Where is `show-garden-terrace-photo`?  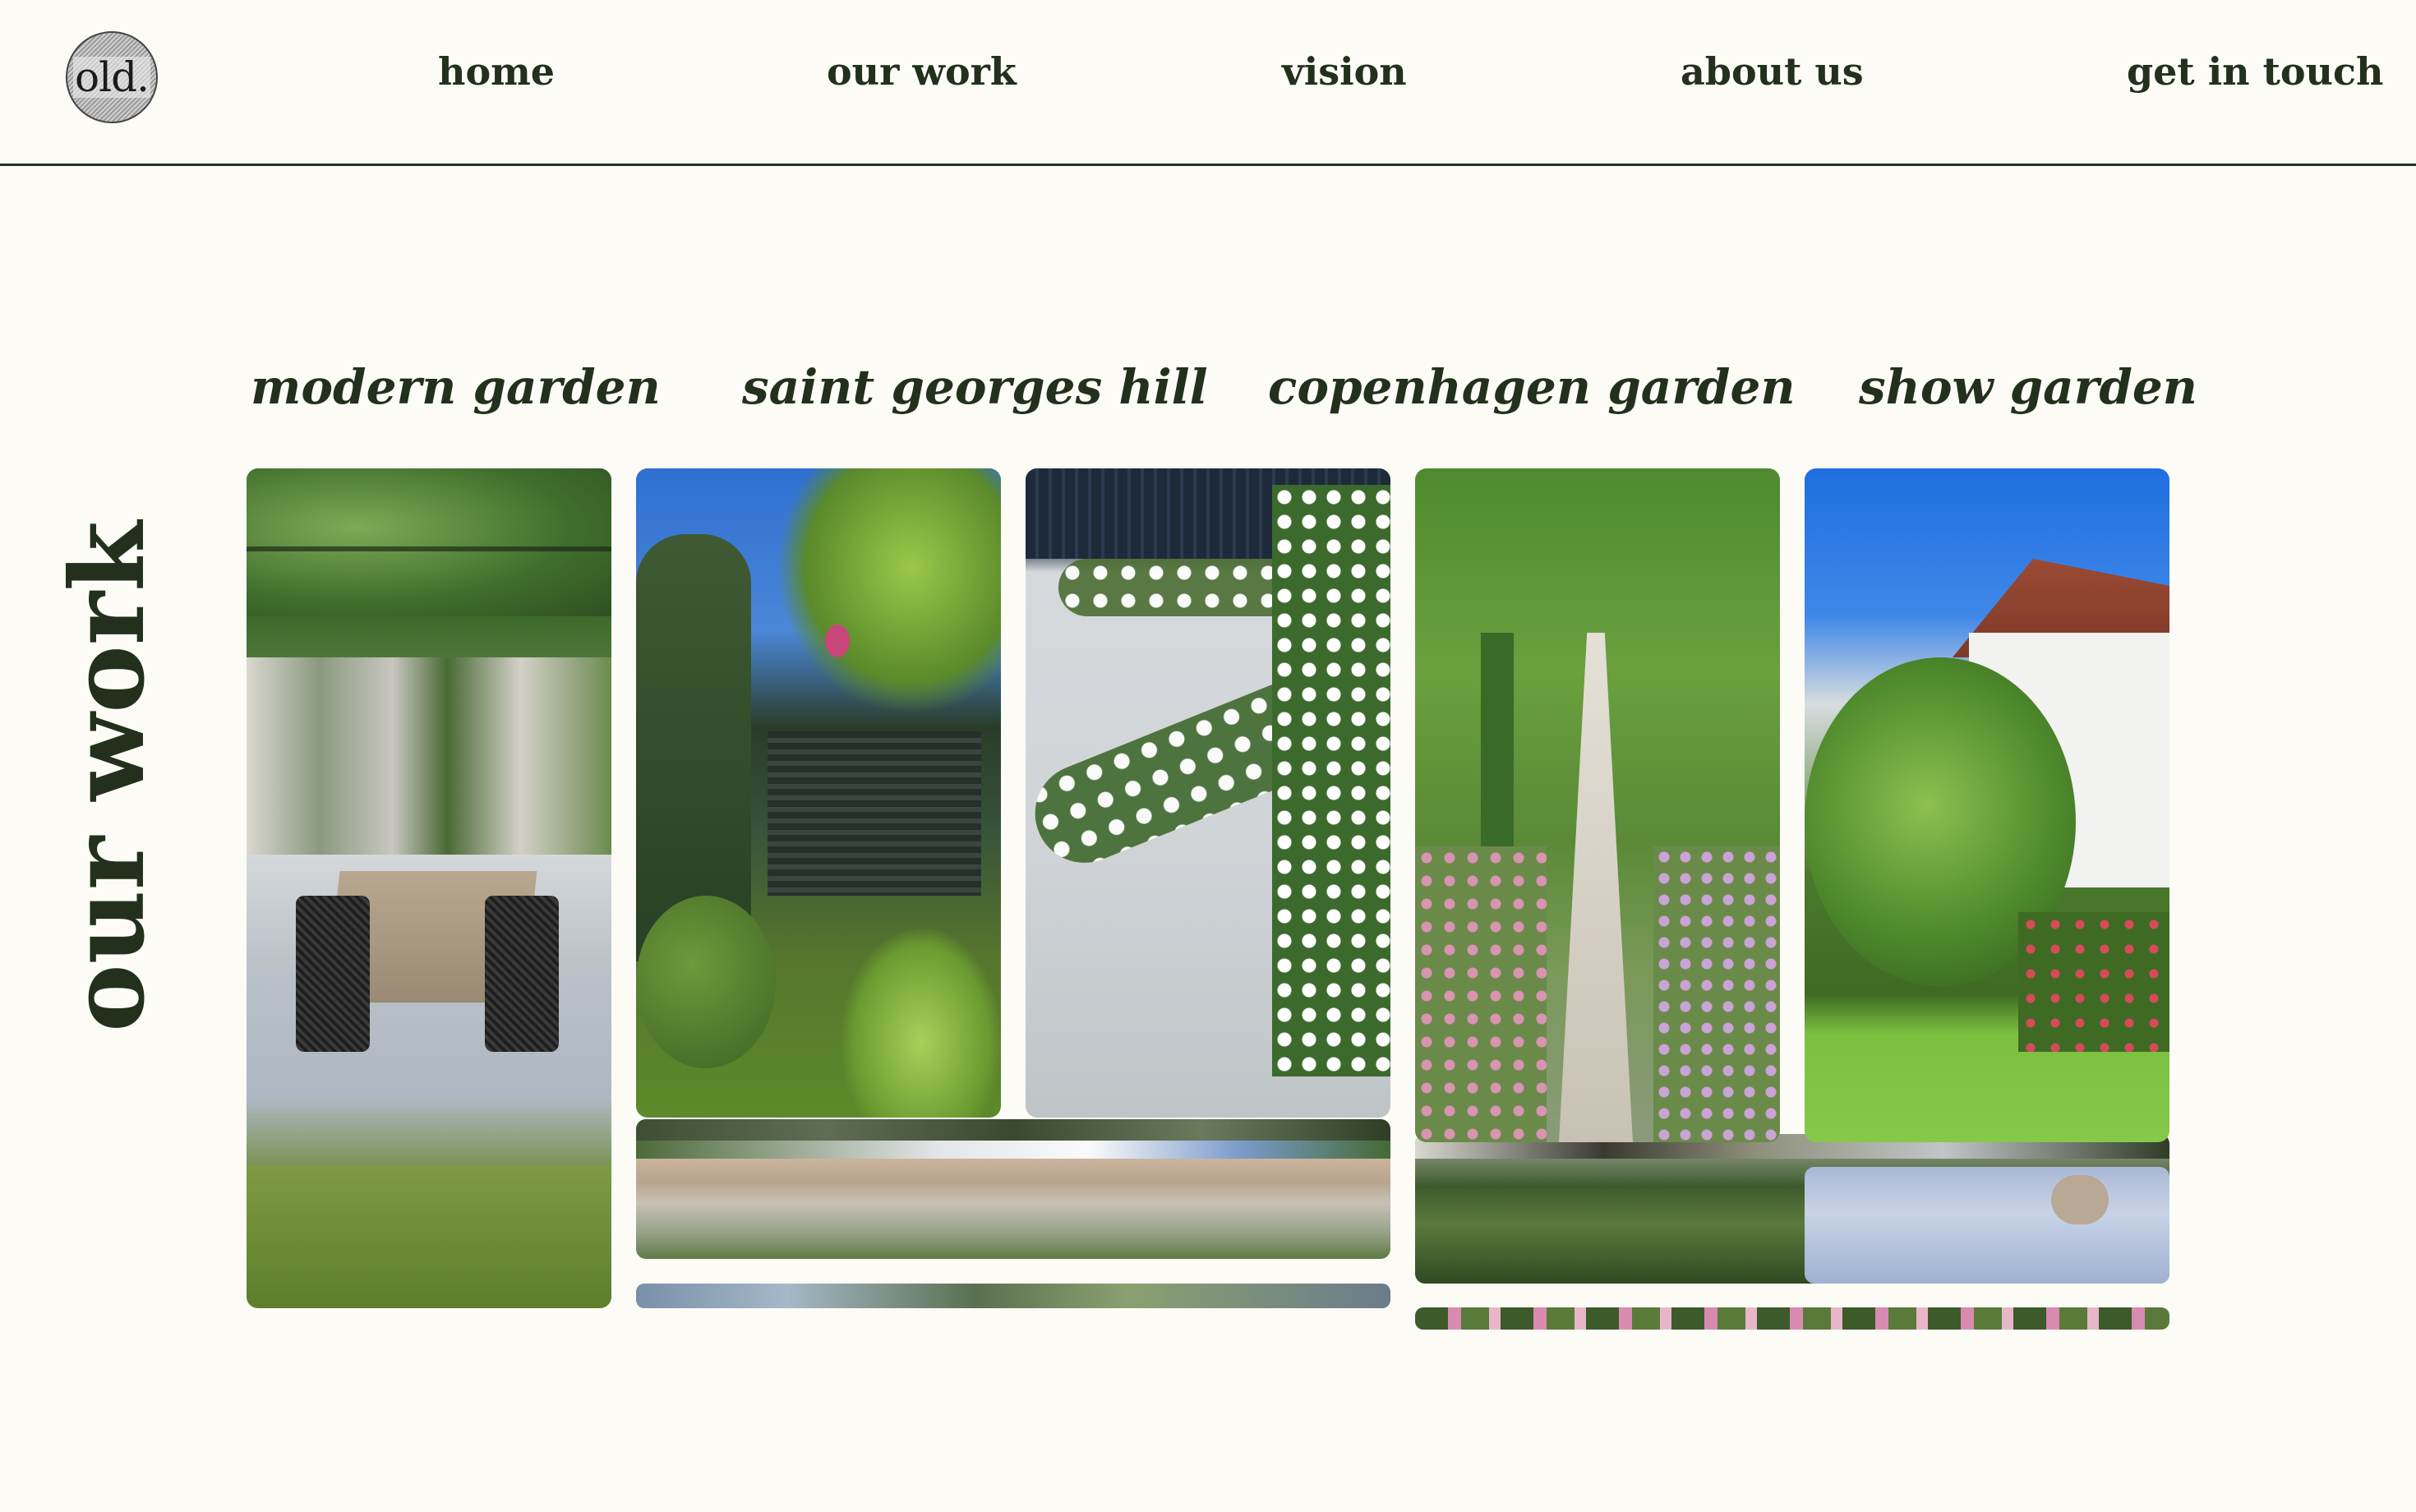
show-garden-terrace-photo is located at coordinates (1987, 1226).